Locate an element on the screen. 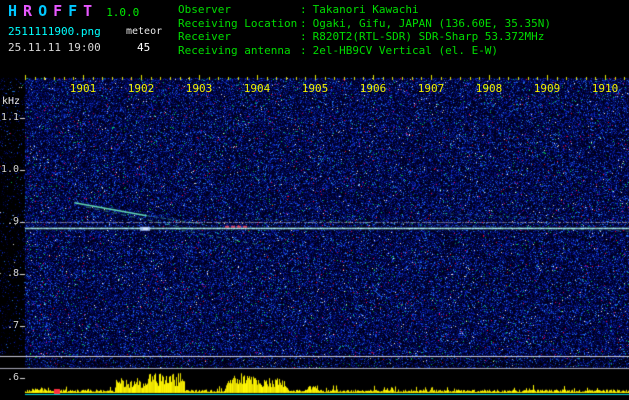  x-tick-label: 1910 is located at coordinates (605, 88).